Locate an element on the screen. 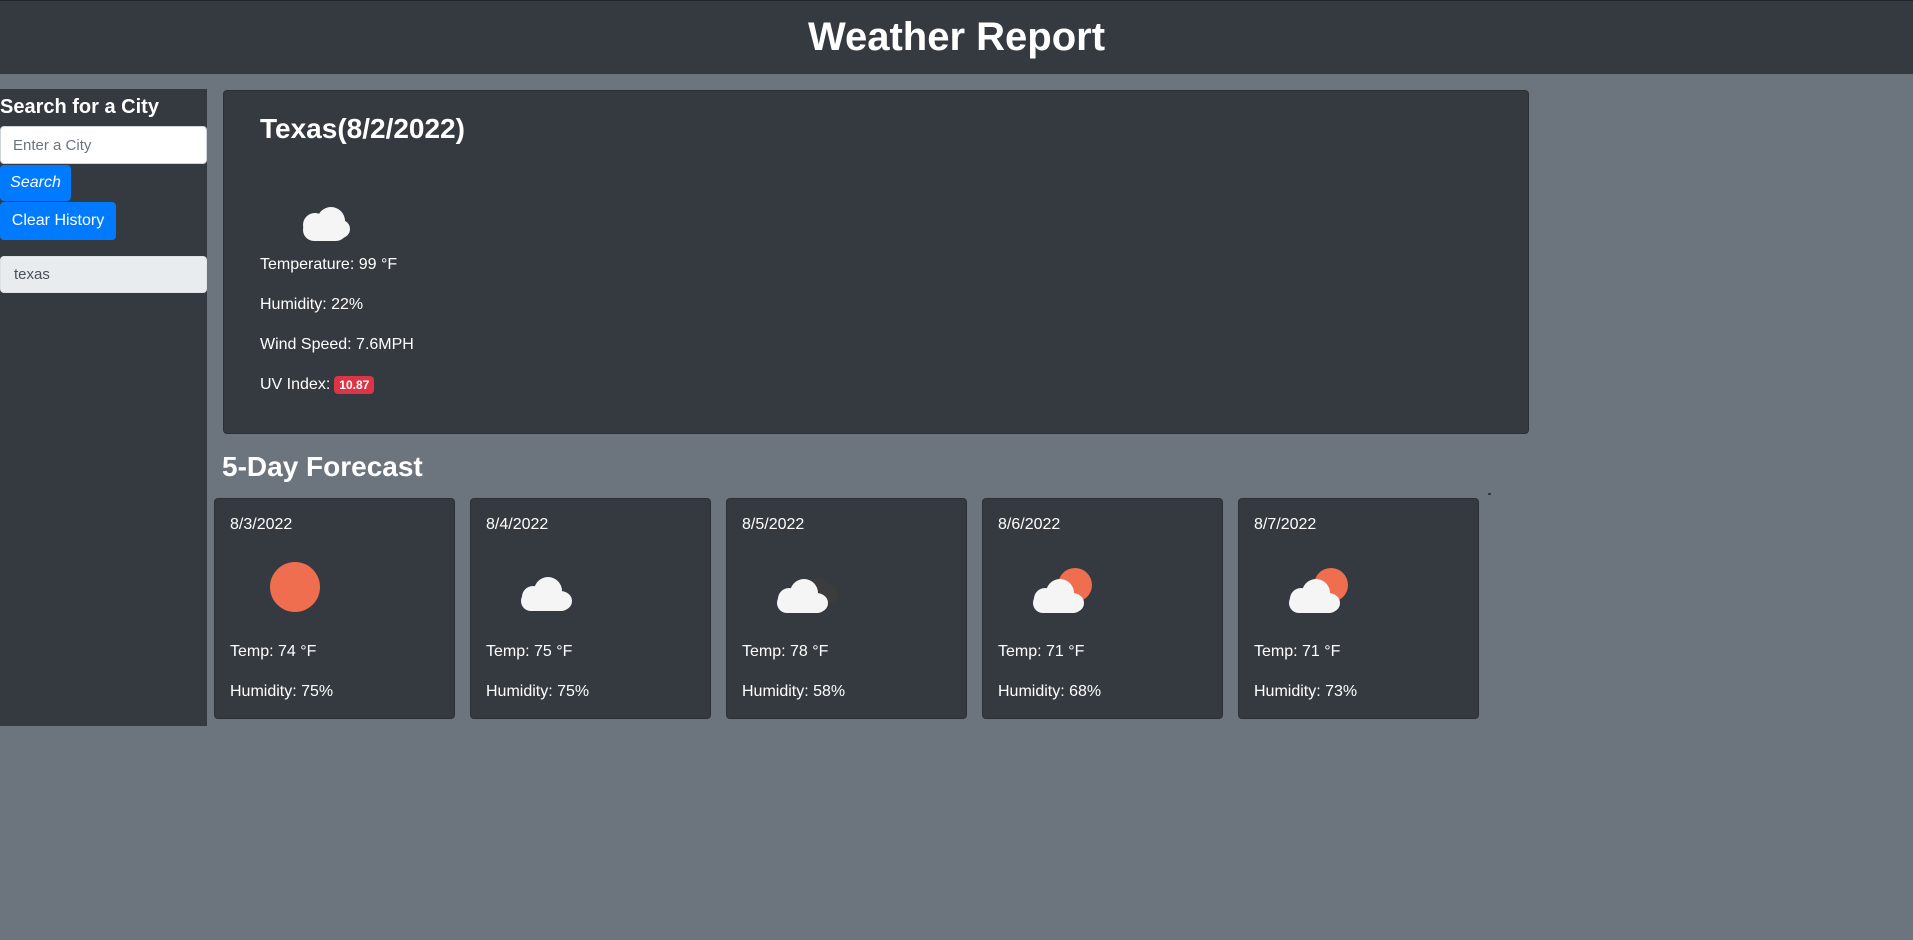  forecast-card: 8/7/2022 Temp: 71 °F Humidity: 73% is located at coordinates (1358, 608).